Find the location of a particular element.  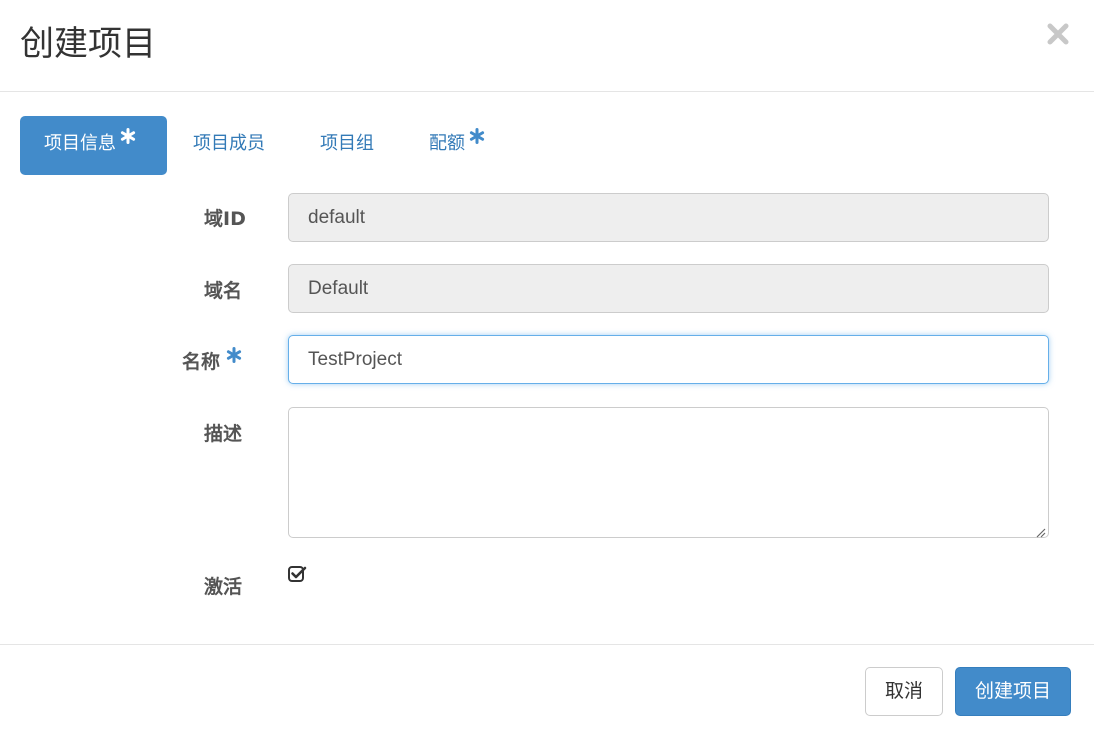

tab-project-members: 项目成员 is located at coordinates (229, 145).